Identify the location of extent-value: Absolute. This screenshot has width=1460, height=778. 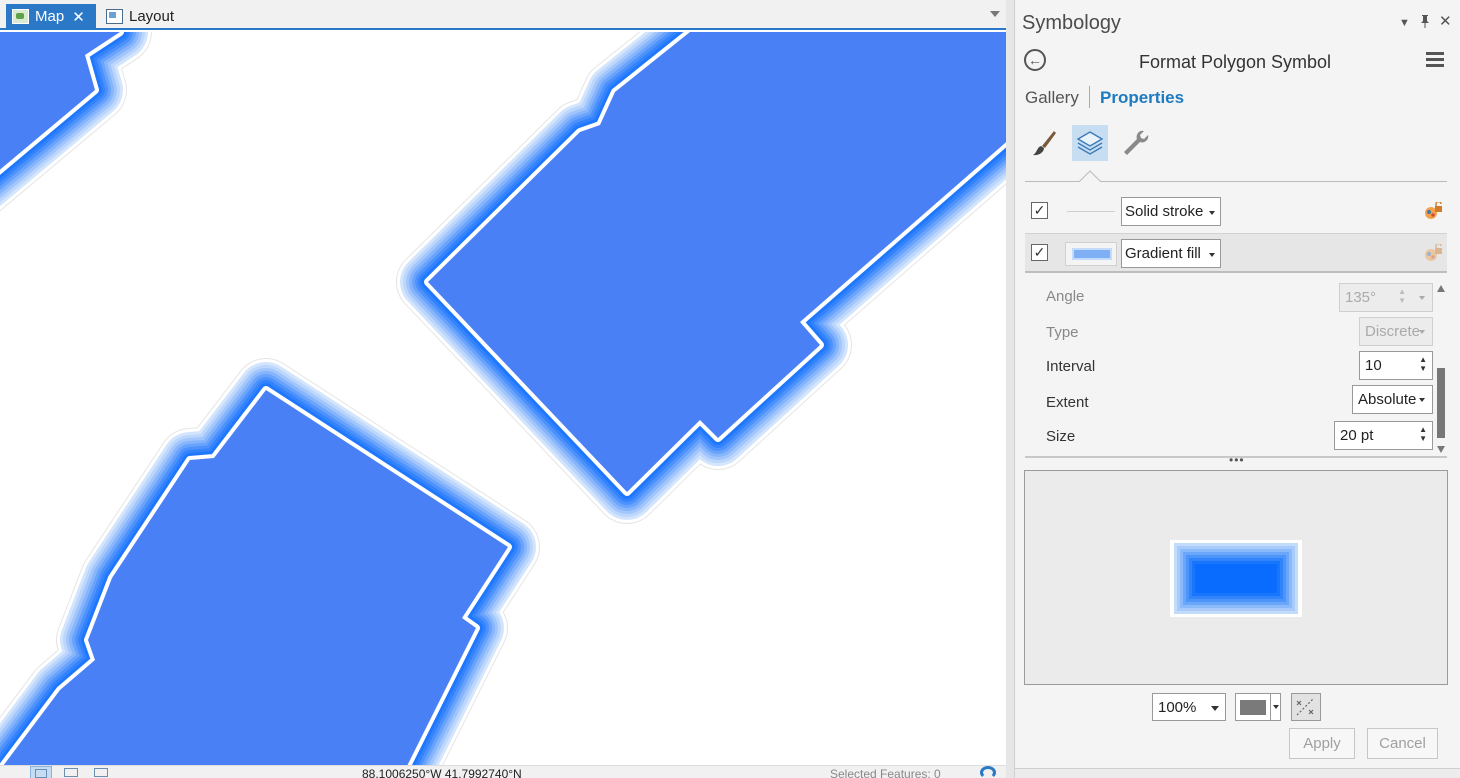
(1387, 399).